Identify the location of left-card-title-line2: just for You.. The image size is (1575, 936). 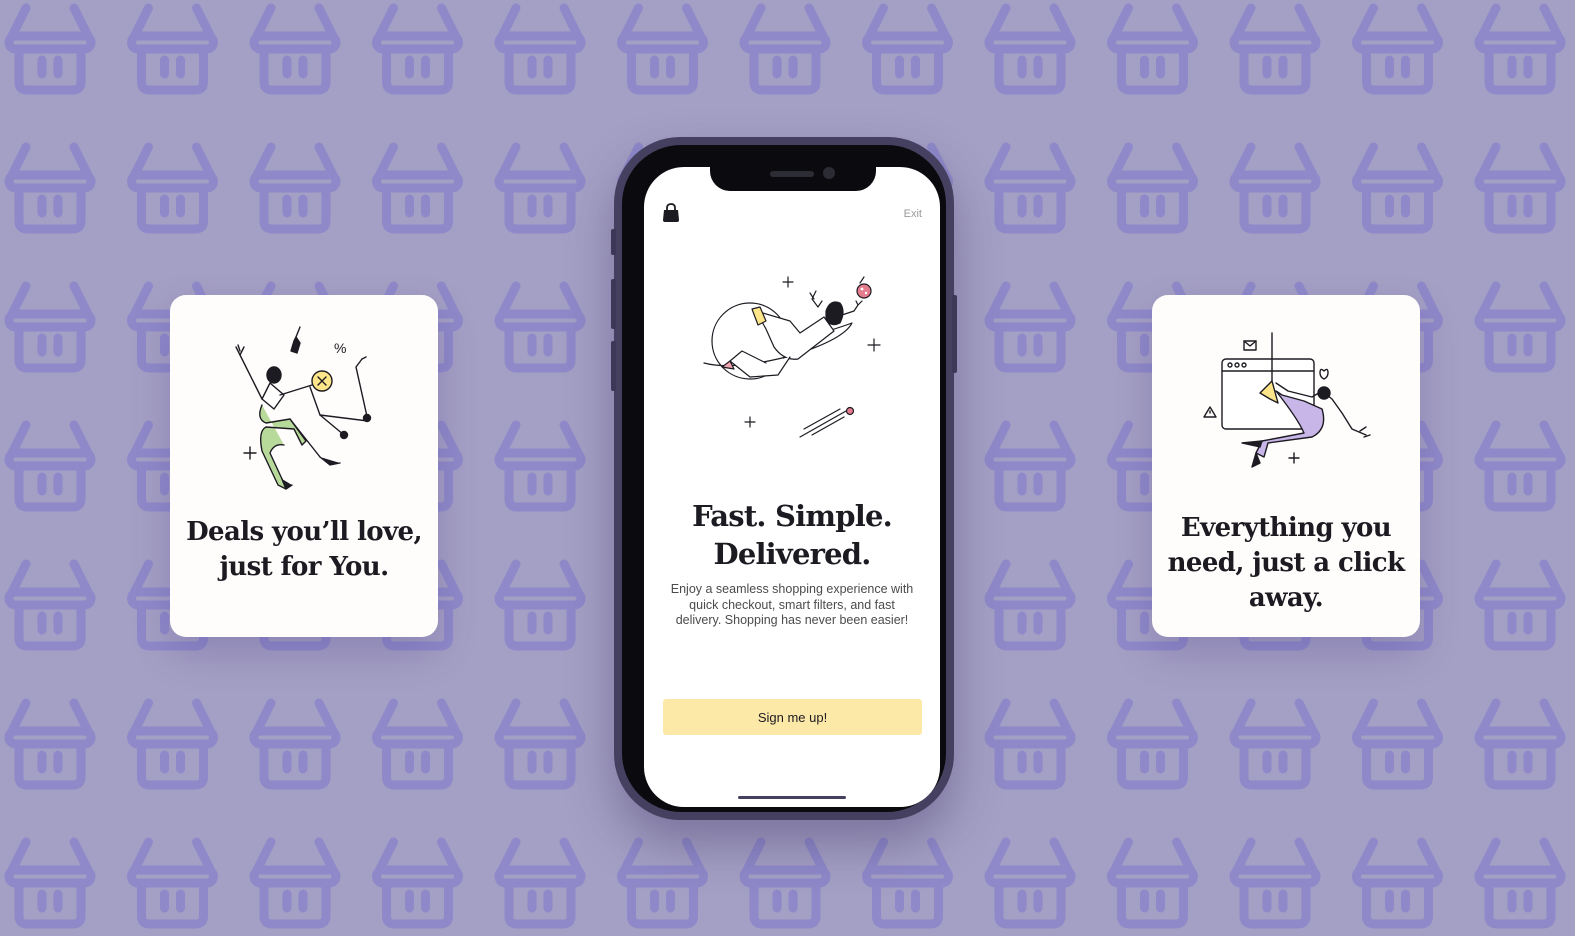
(304, 567).